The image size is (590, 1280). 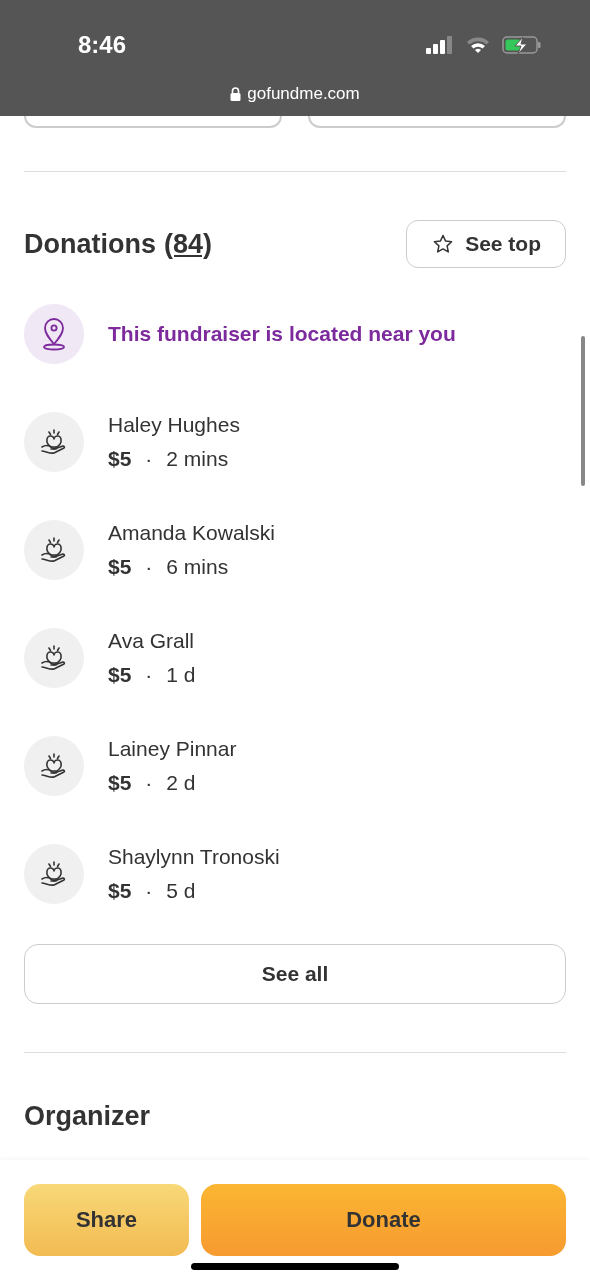 What do you see at coordinates (197, 459) in the screenshot?
I see `donation-time: 2 mins` at bounding box center [197, 459].